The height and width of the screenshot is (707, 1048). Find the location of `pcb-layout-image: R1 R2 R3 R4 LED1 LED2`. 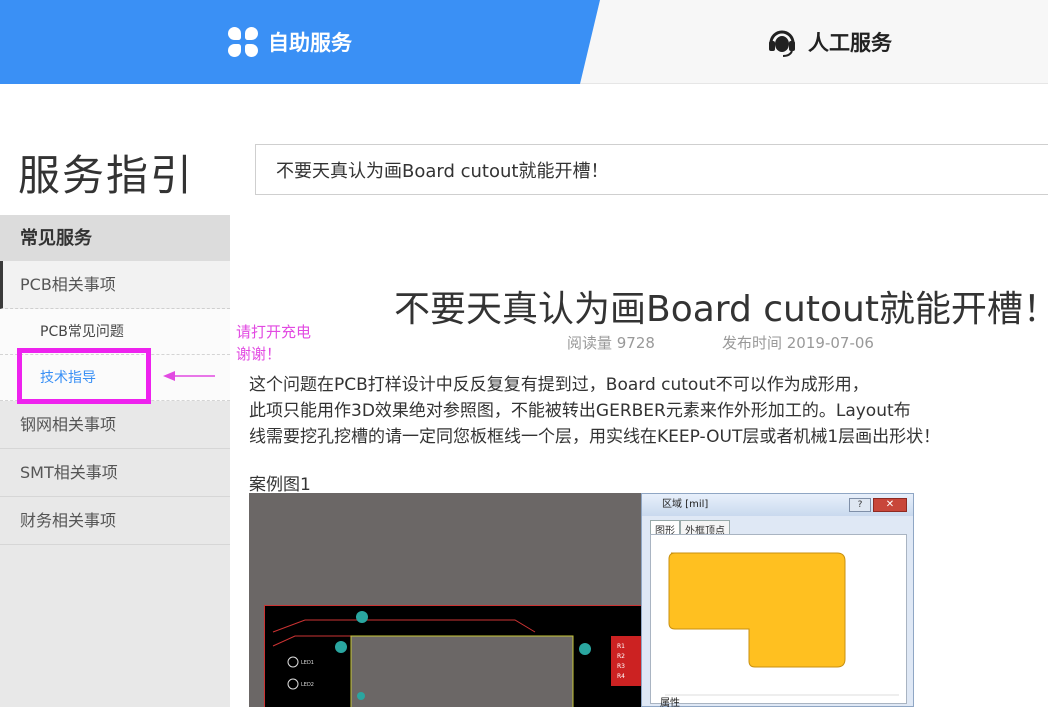

pcb-layout-image: R1 R2 R3 R4 LED1 LED2 is located at coordinates (453, 656).